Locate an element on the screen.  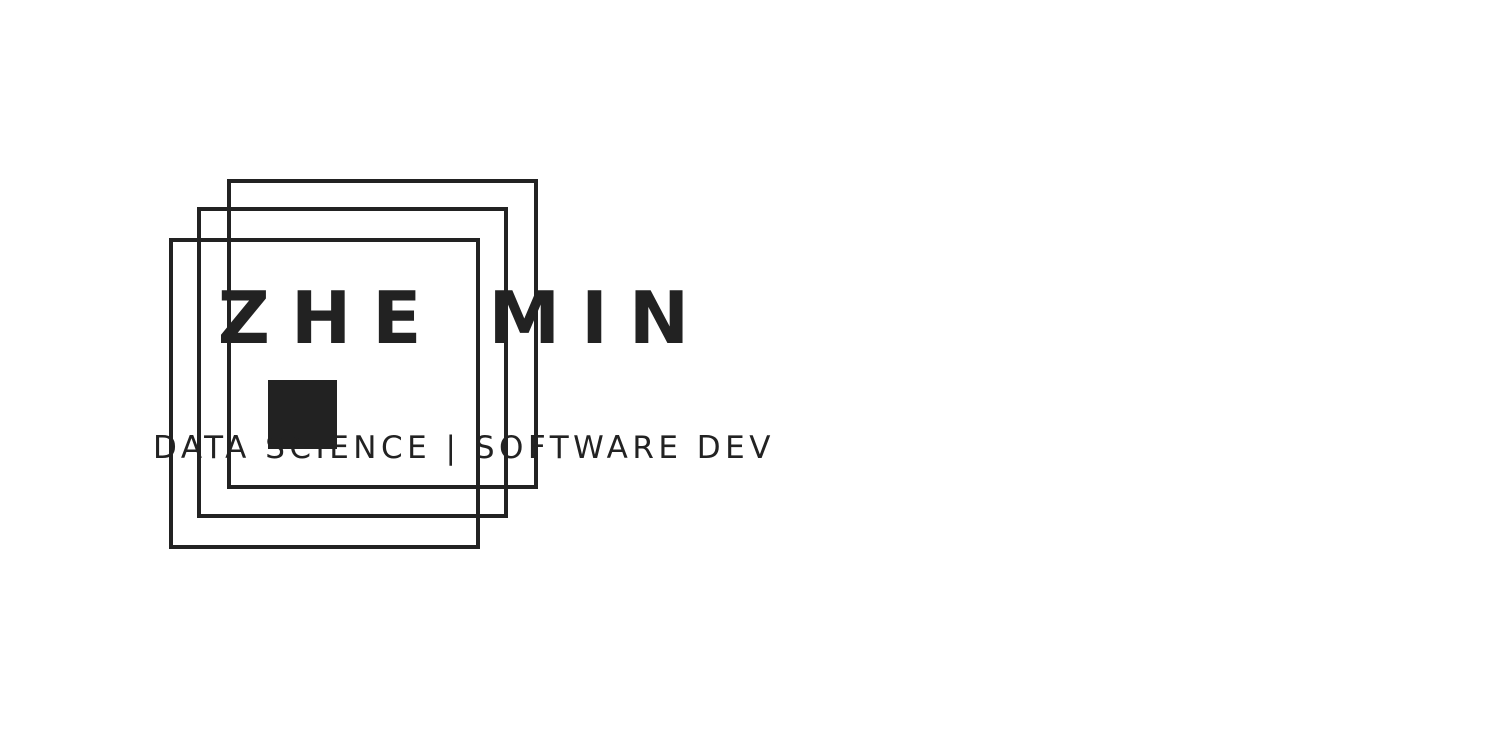
brand-name: ZHE MIN is located at coordinates (464, 318).